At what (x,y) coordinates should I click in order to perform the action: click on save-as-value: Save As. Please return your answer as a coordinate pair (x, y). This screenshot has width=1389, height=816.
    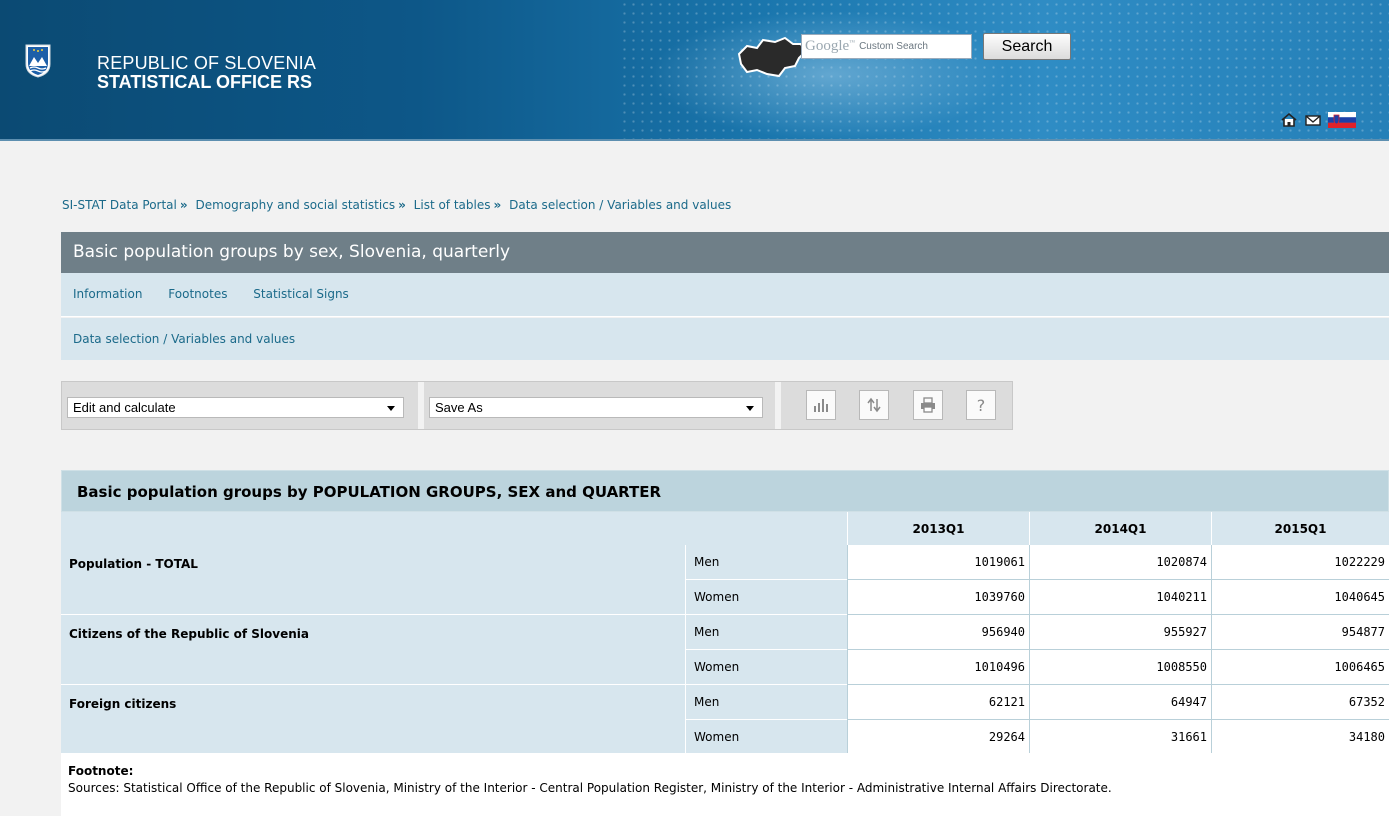
    Looking at the image, I should click on (459, 407).